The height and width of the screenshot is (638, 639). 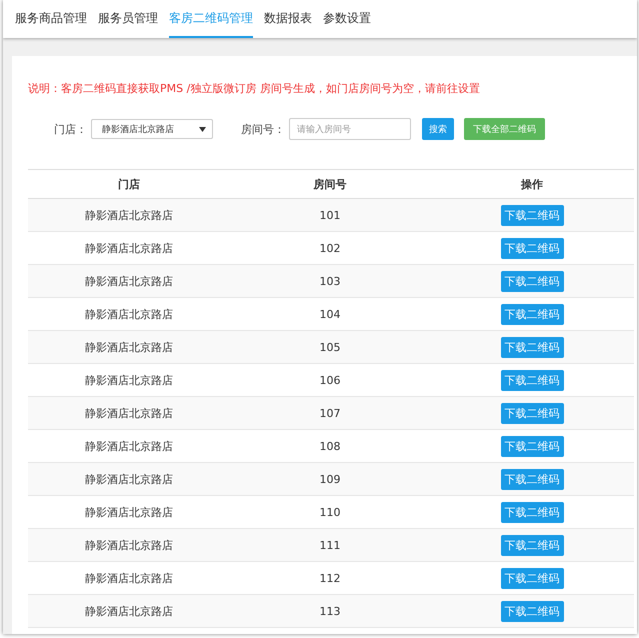 What do you see at coordinates (70, 129) in the screenshot?
I see `store-label: 门店：` at bounding box center [70, 129].